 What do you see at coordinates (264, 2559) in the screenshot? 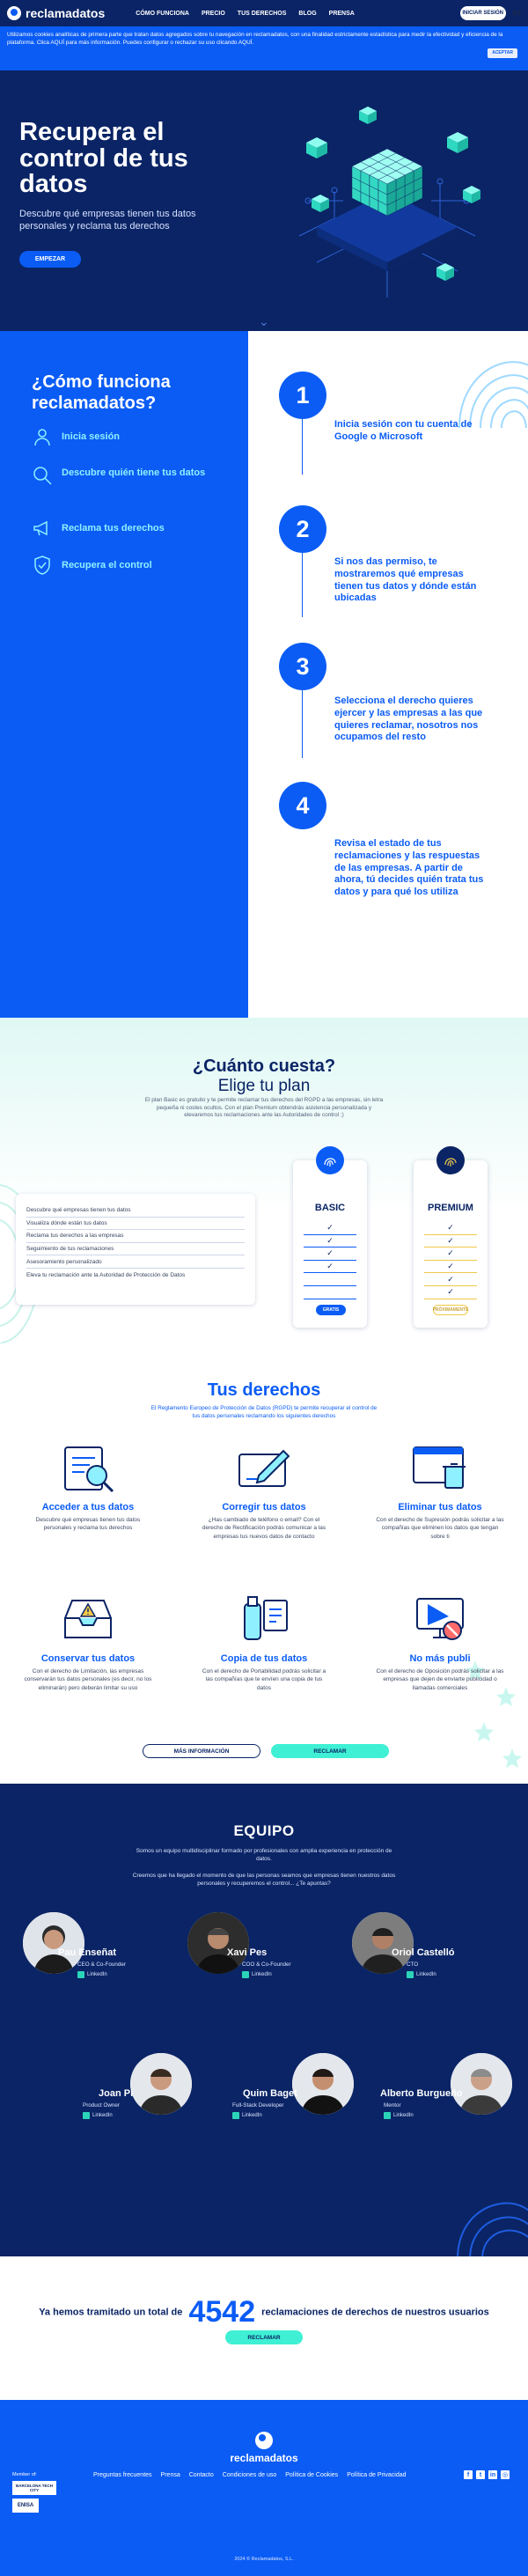
I see `copyright: 2024 © Reclamadatos, S.L.` at bounding box center [264, 2559].